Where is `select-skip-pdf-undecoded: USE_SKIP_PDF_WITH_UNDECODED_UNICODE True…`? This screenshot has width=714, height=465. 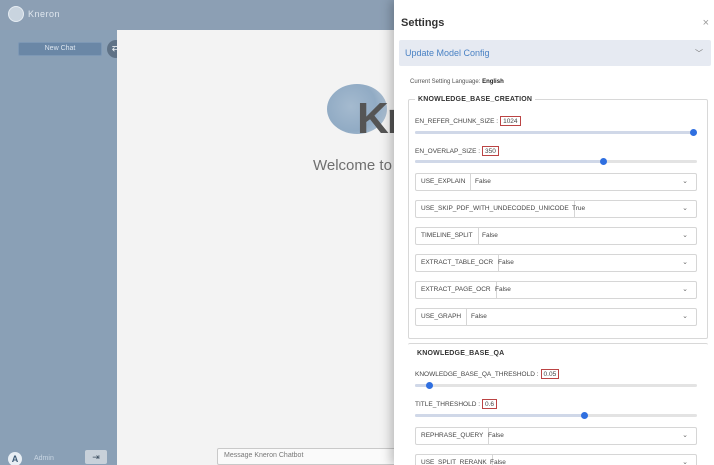 select-skip-pdf-undecoded: USE_SKIP_PDF_WITH_UNDECODED_UNICODE True… is located at coordinates (556, 209).